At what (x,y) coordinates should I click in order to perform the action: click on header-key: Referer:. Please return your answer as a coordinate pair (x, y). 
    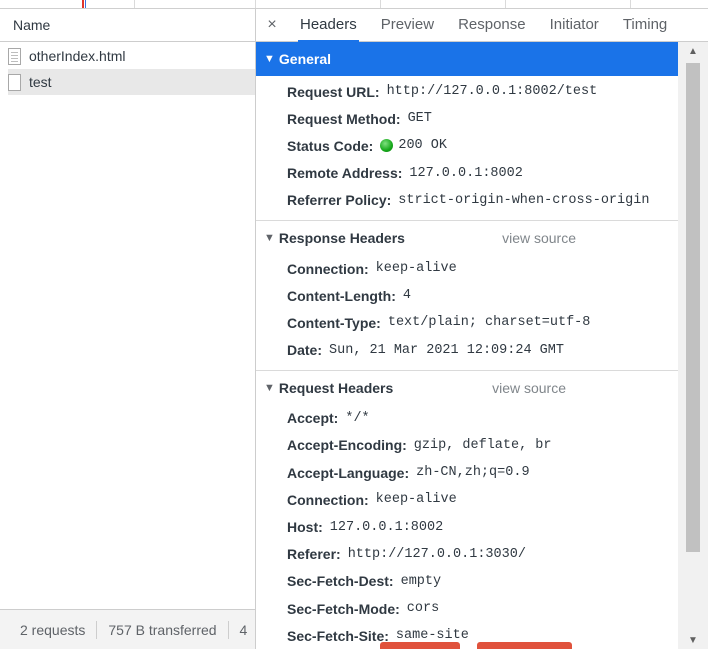
    Looking at the image, I should click on (314, 554).